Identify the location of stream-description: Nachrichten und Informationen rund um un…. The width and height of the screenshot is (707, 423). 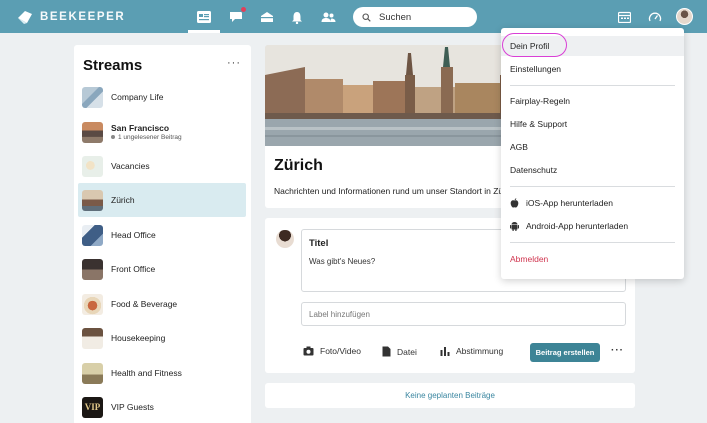
(391, 191).